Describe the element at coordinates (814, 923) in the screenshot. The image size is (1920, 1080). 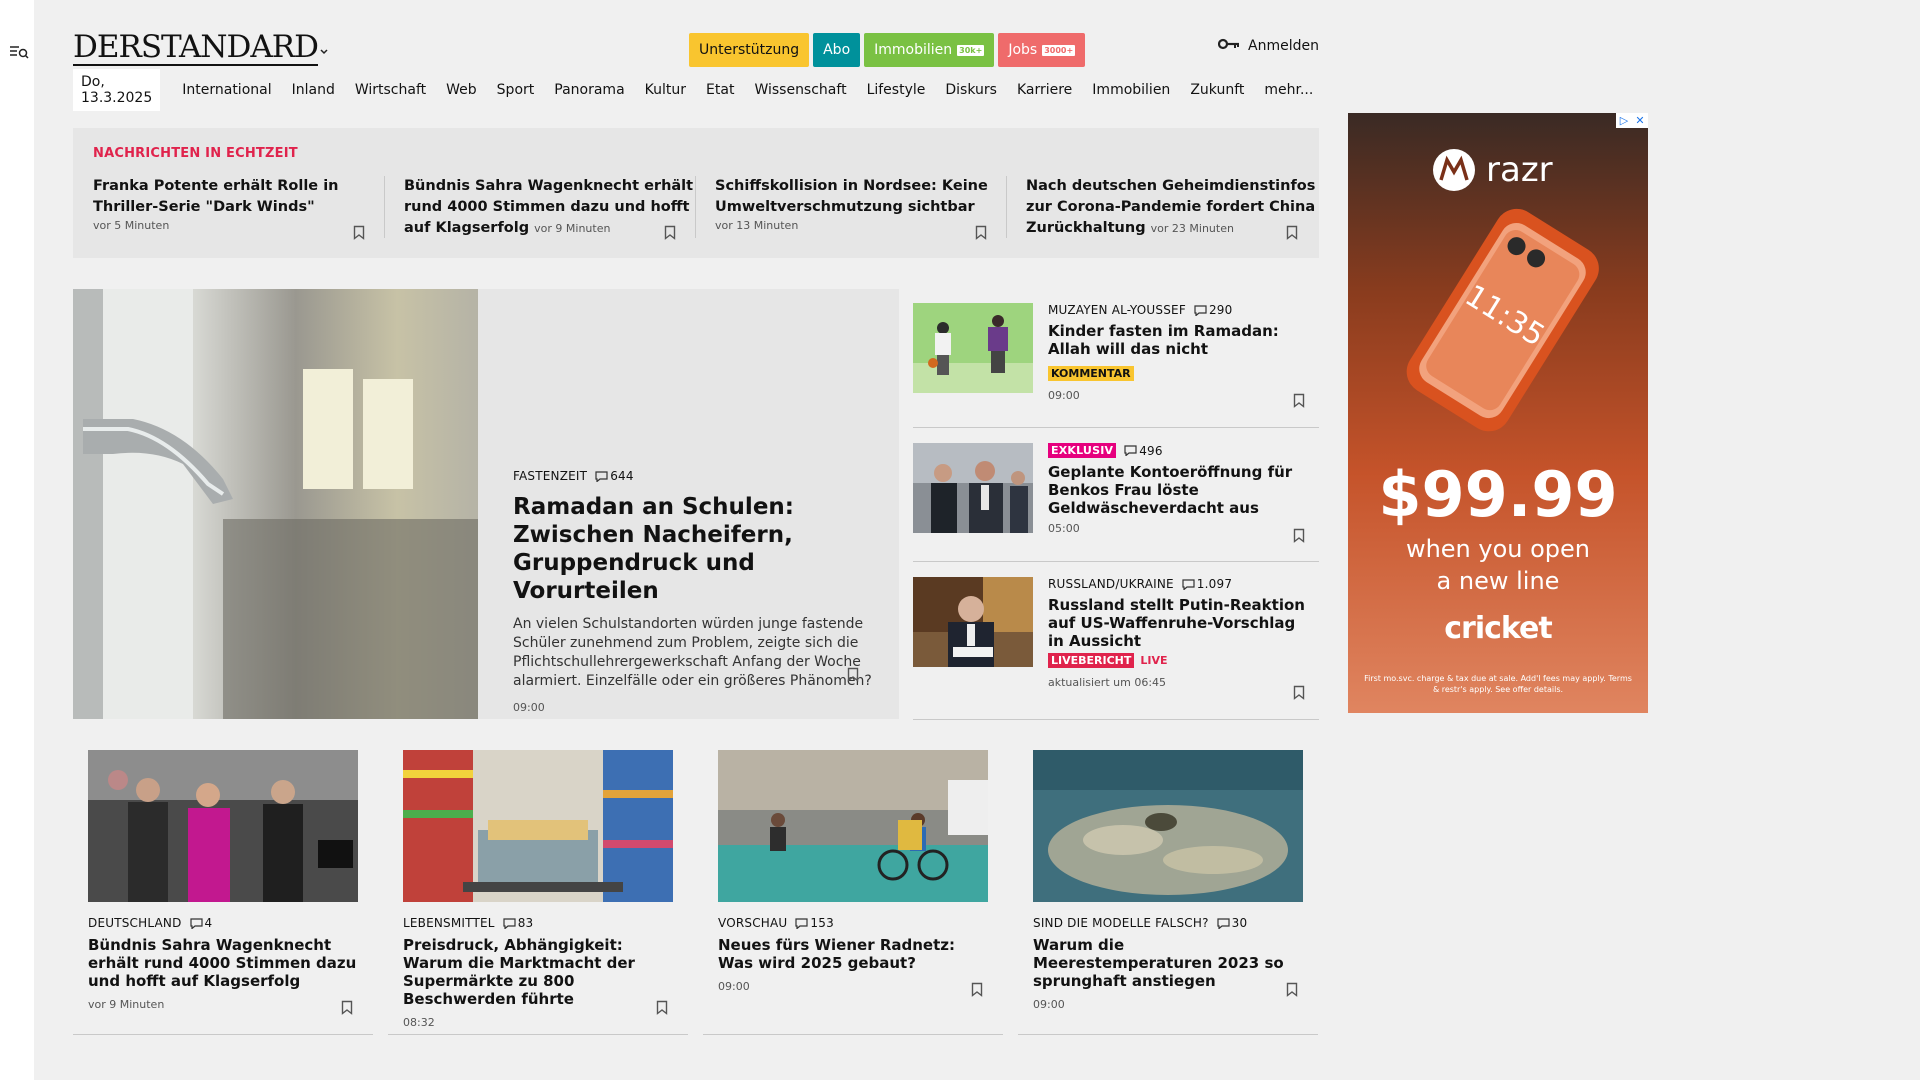
I see `comment-count: 153` at that location.